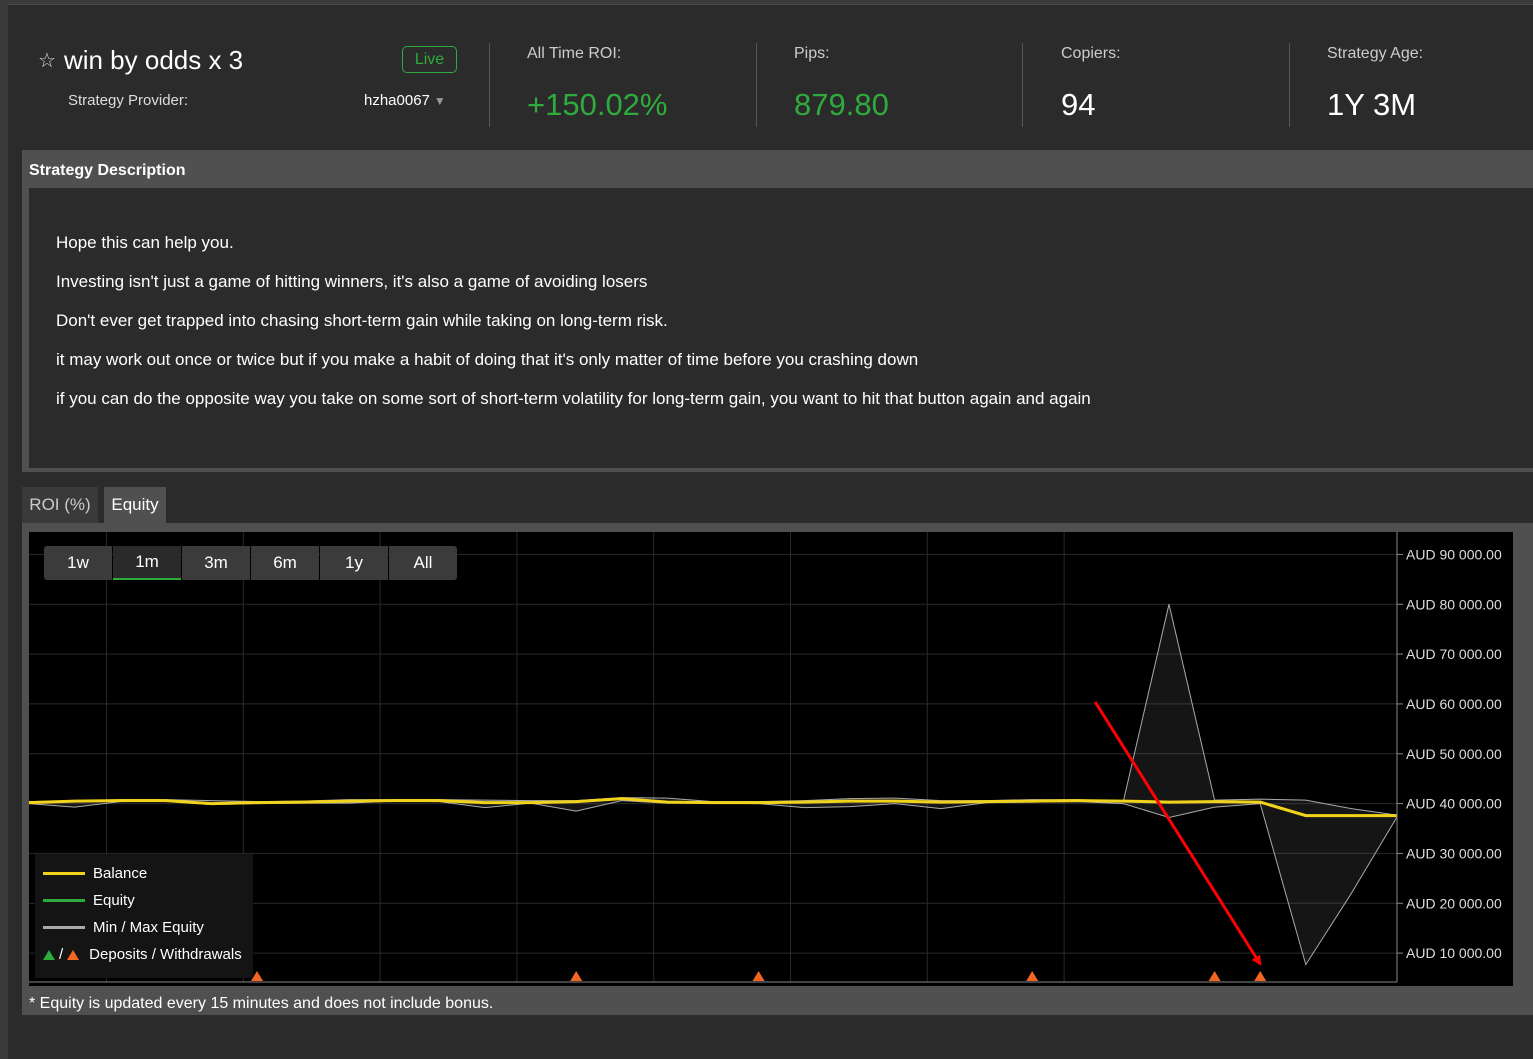 Image resolution: width=1533 pixels, height=1059 pixels. Describe the element at coordinates (73, 954) in the screenshot. I see `withdrawal-triangle-icon` at that location.